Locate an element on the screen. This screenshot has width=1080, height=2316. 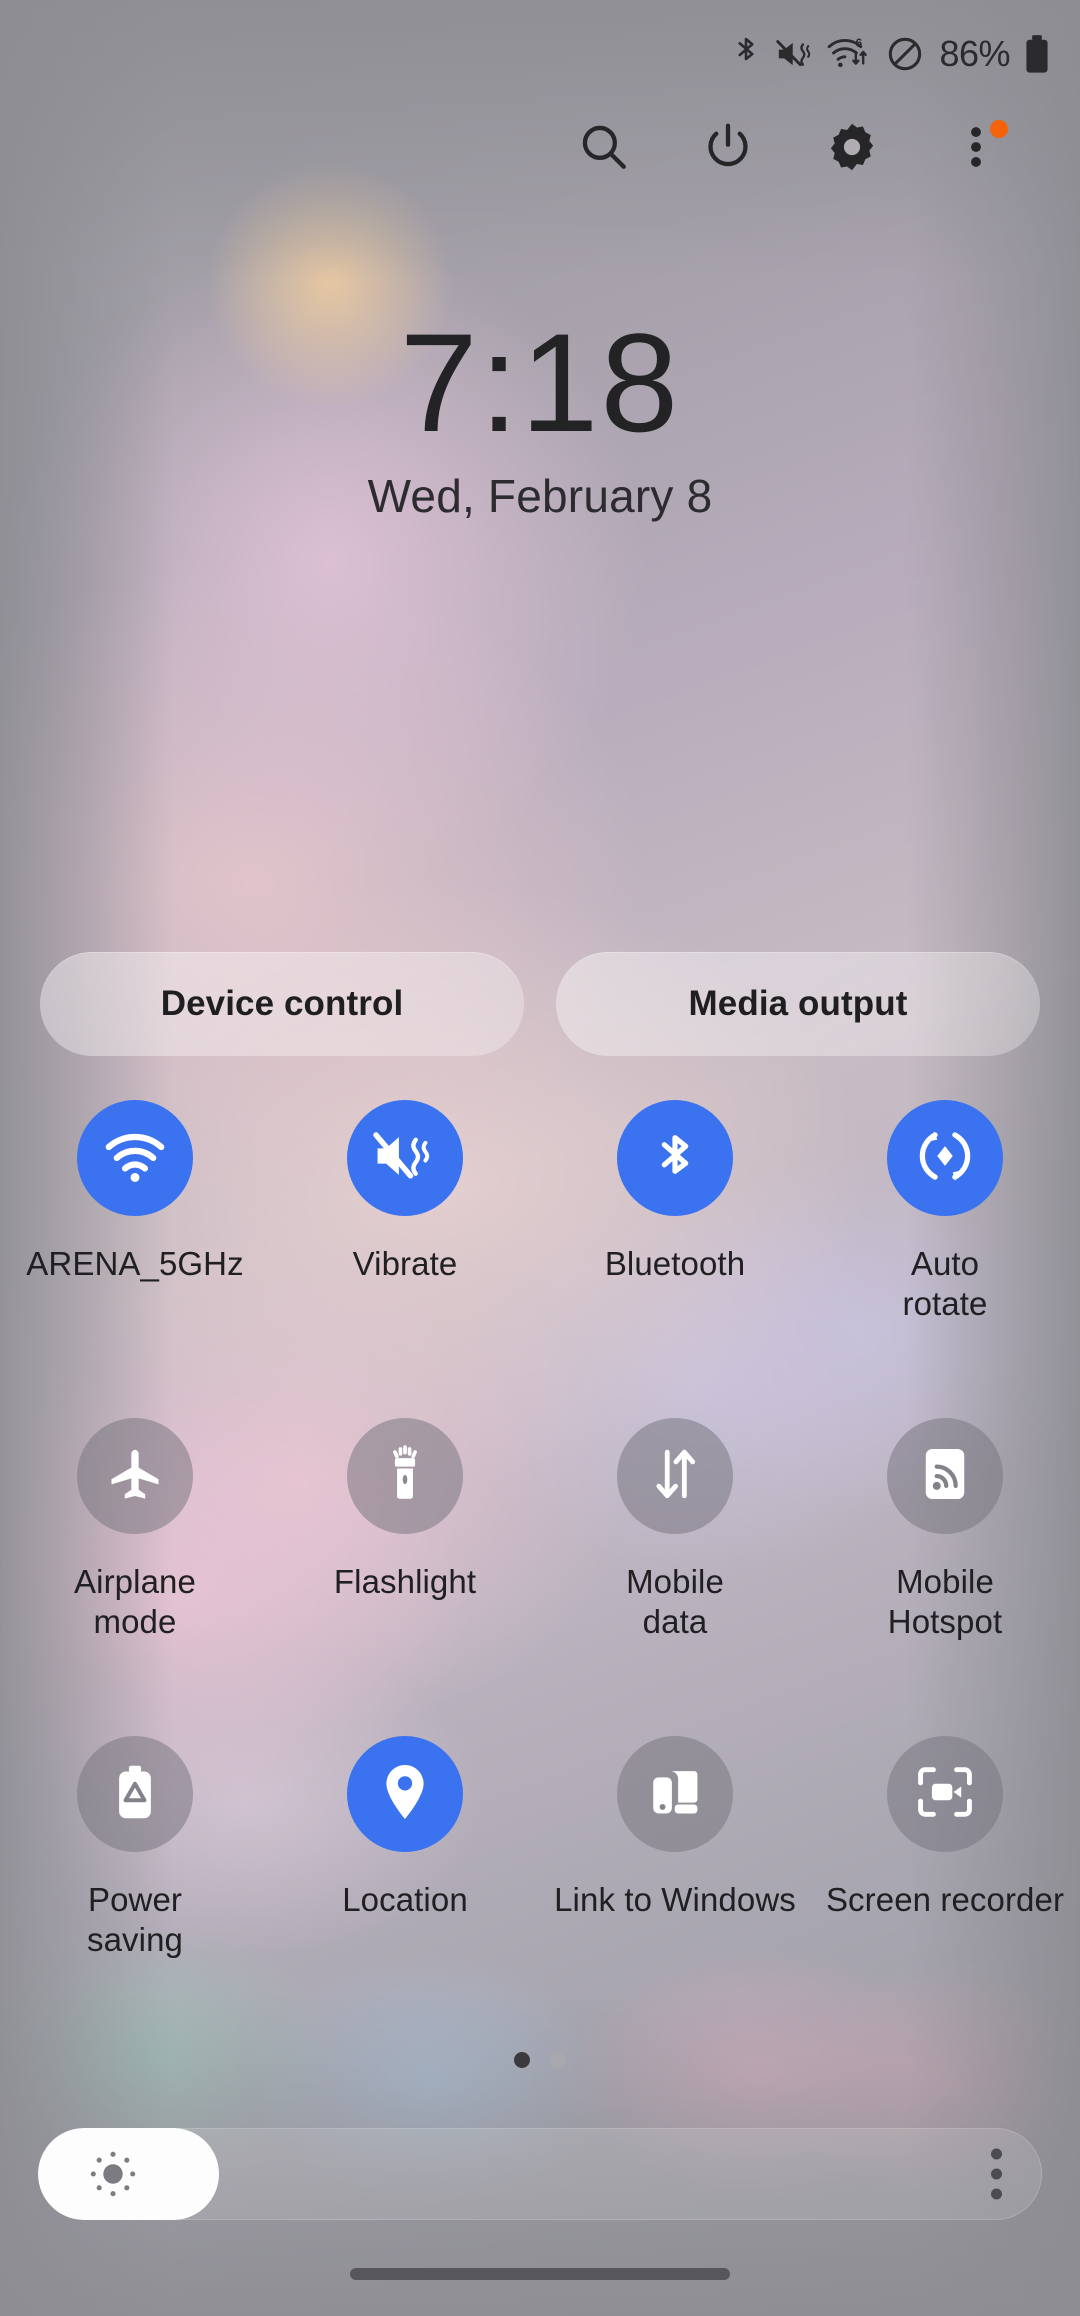
search-icon is located at coordinates (604, 149).